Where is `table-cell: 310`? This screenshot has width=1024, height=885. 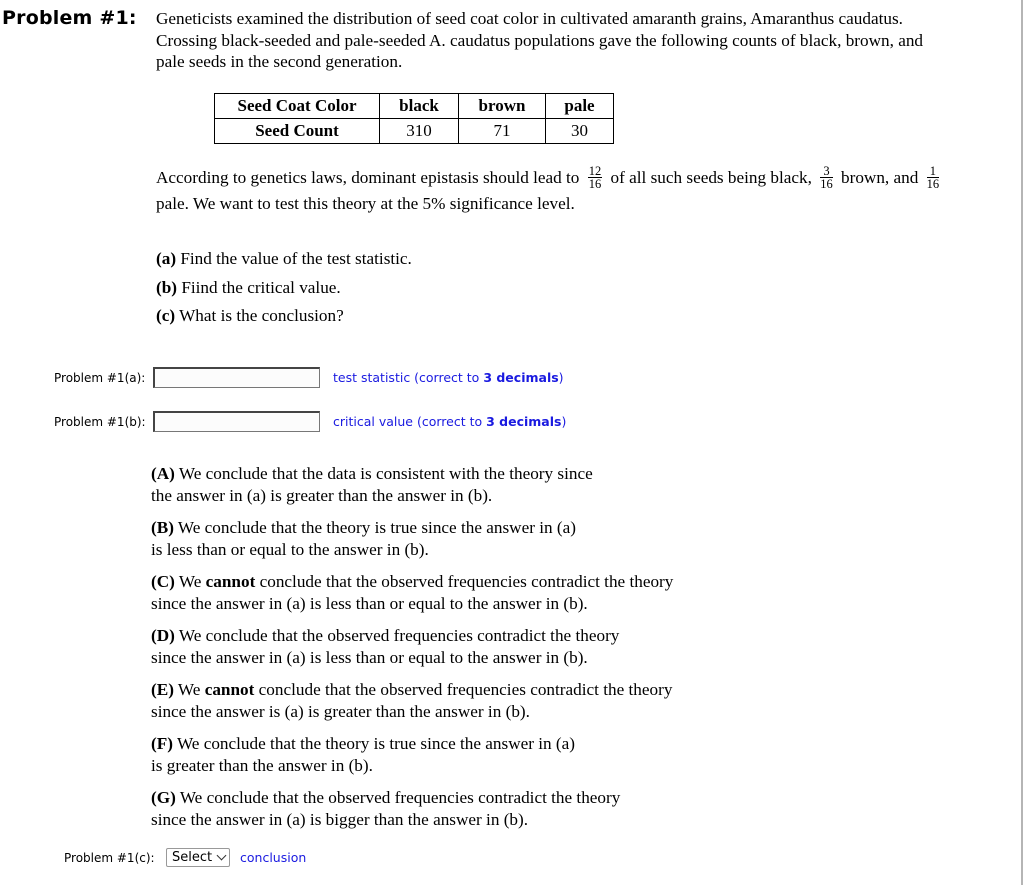 table-cell: 310 is located at coordinates (419, 131).